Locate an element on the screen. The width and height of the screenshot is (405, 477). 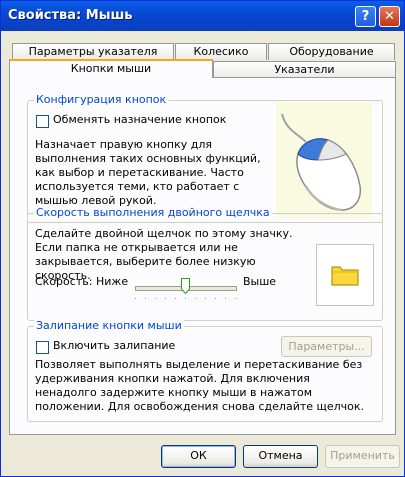
help-button: ? is located at coordinates (365, 16).